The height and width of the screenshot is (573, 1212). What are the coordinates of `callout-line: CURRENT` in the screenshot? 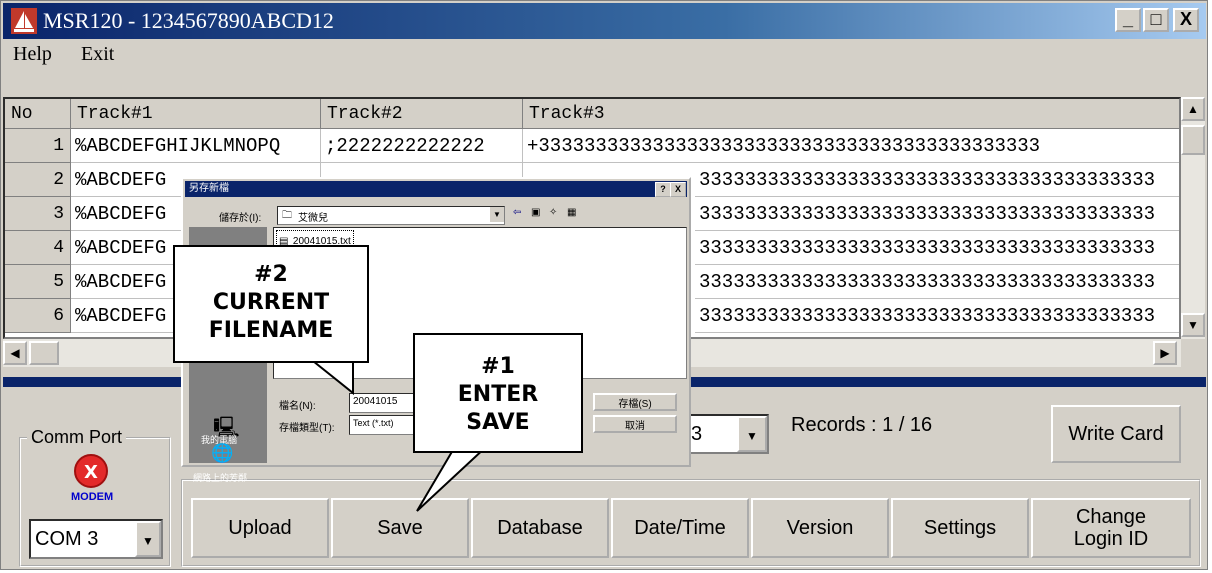 It's located at (271, 302).